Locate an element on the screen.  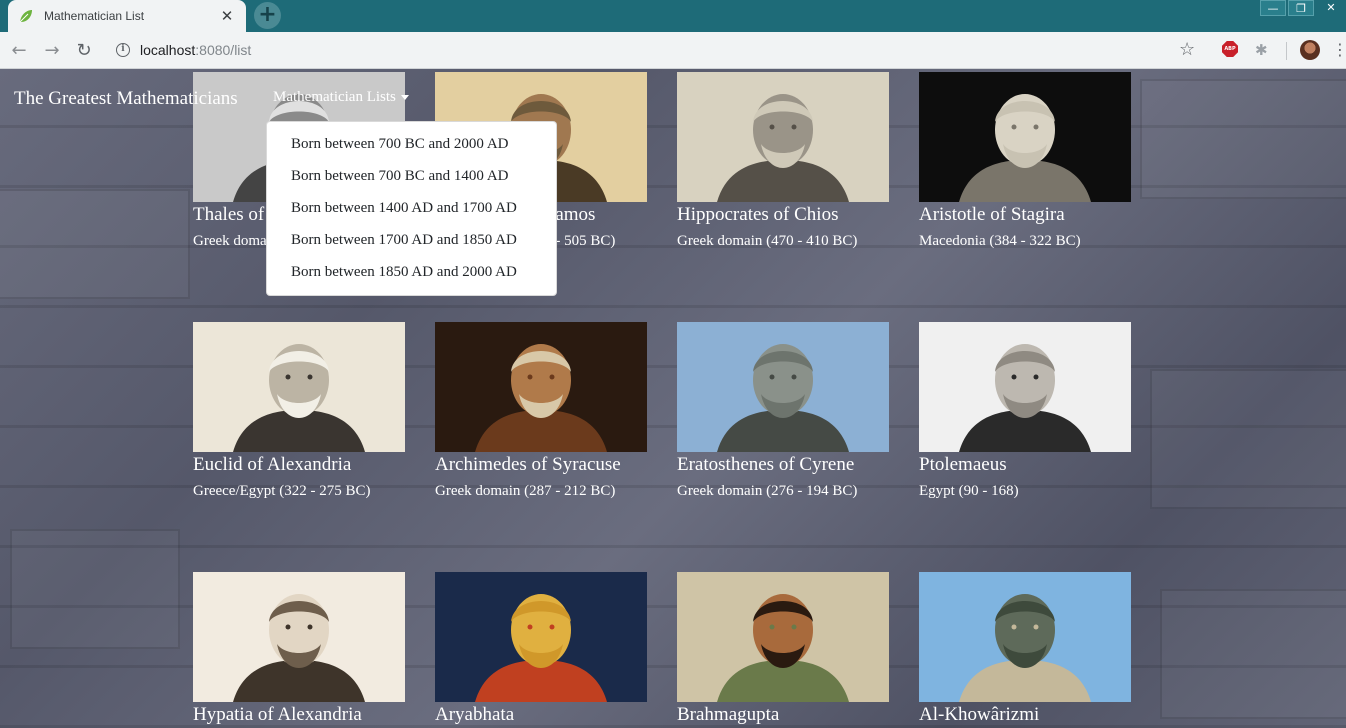
minimize-button: — is located at coordinates (1273, 8).